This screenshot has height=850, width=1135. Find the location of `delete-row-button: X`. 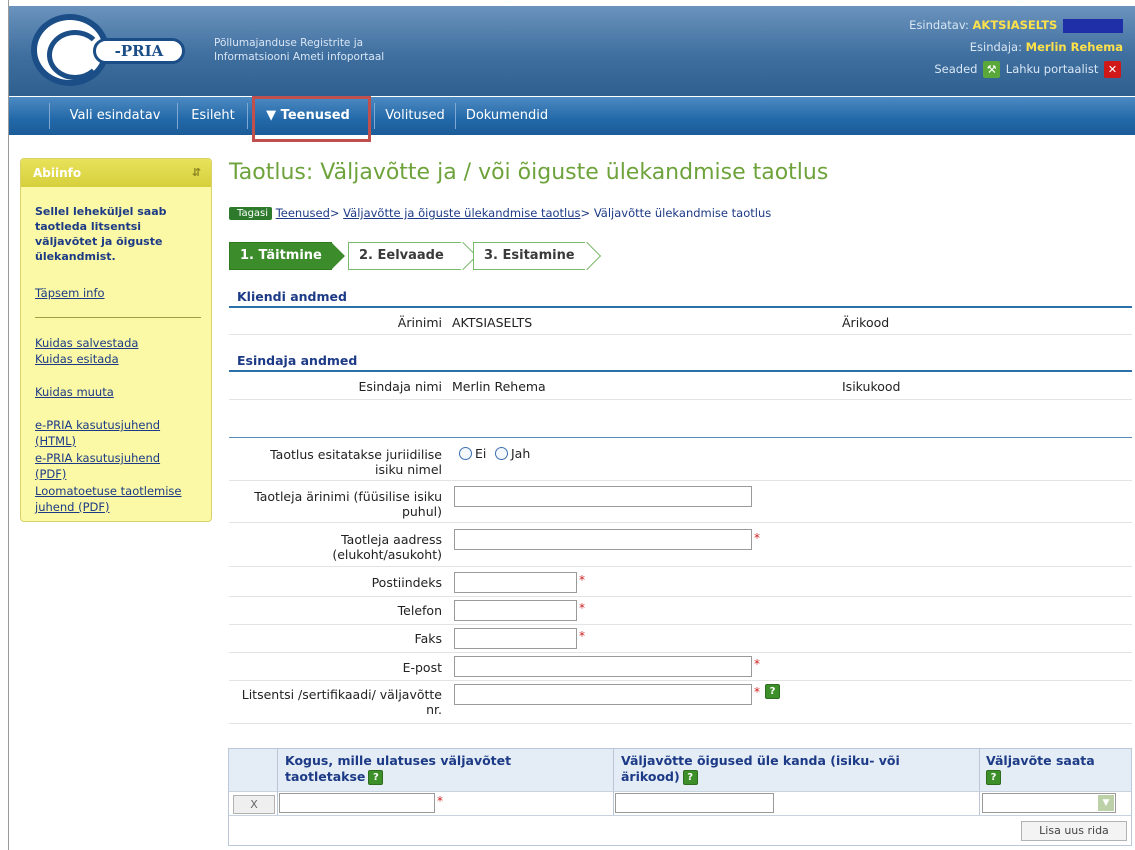

delete-row-button: X is located at coordinates (254, 804).